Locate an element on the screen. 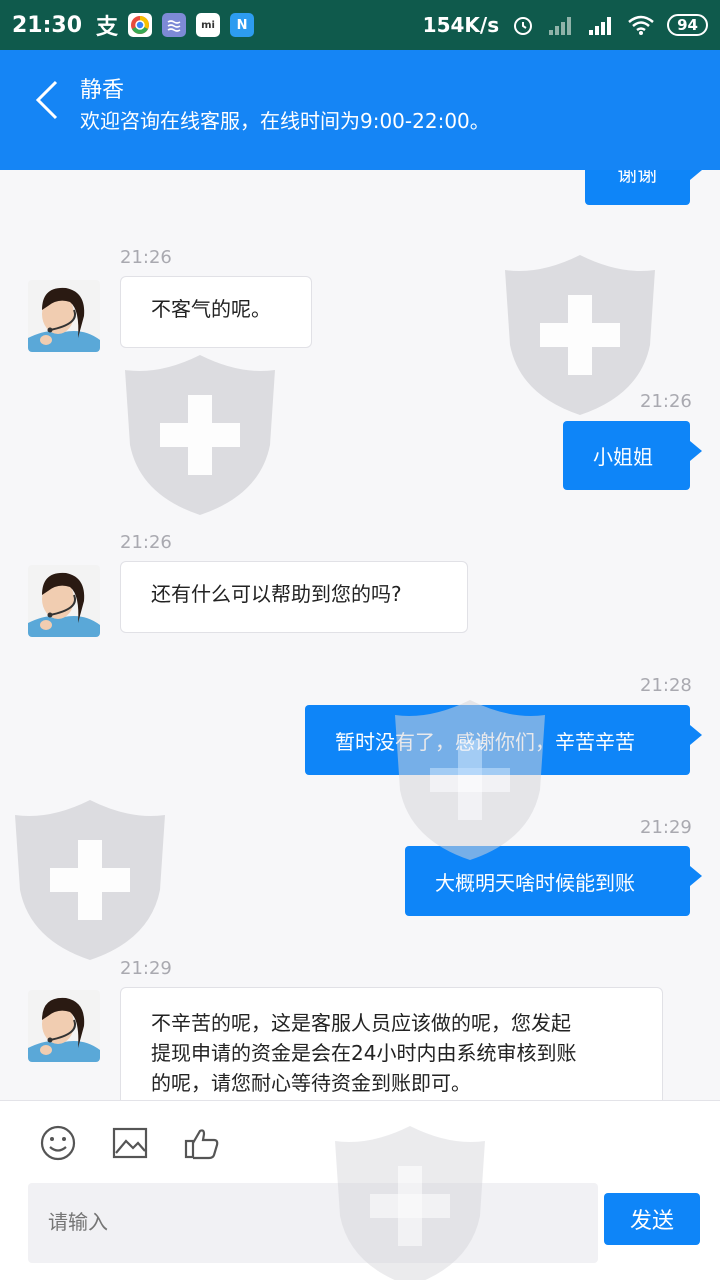  status-time: 21:30 is located at coordinates (47, 25).